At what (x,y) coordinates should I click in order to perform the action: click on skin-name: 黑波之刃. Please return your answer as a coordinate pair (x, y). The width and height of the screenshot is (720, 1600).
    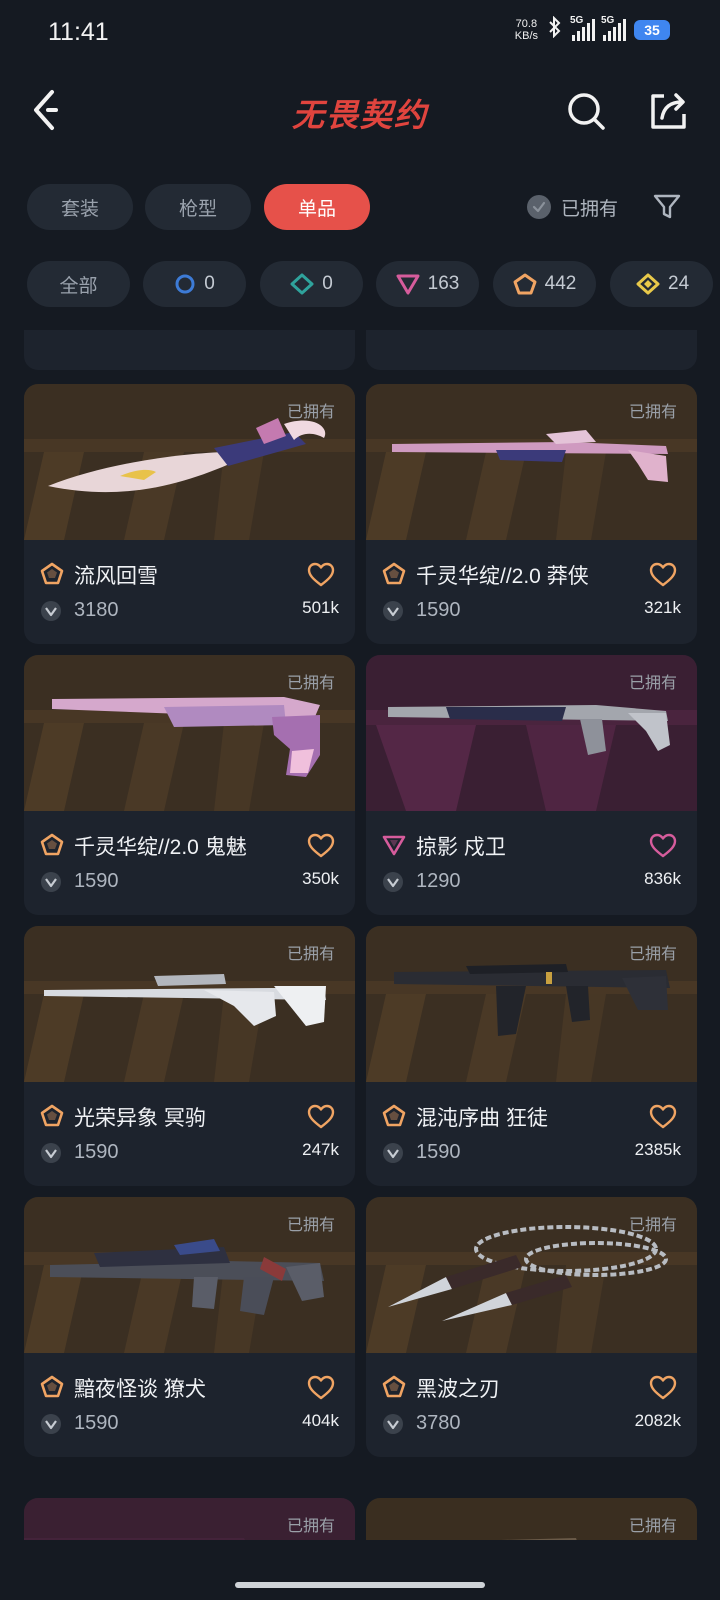
    Looking at the image, I should click on (458, 1389).